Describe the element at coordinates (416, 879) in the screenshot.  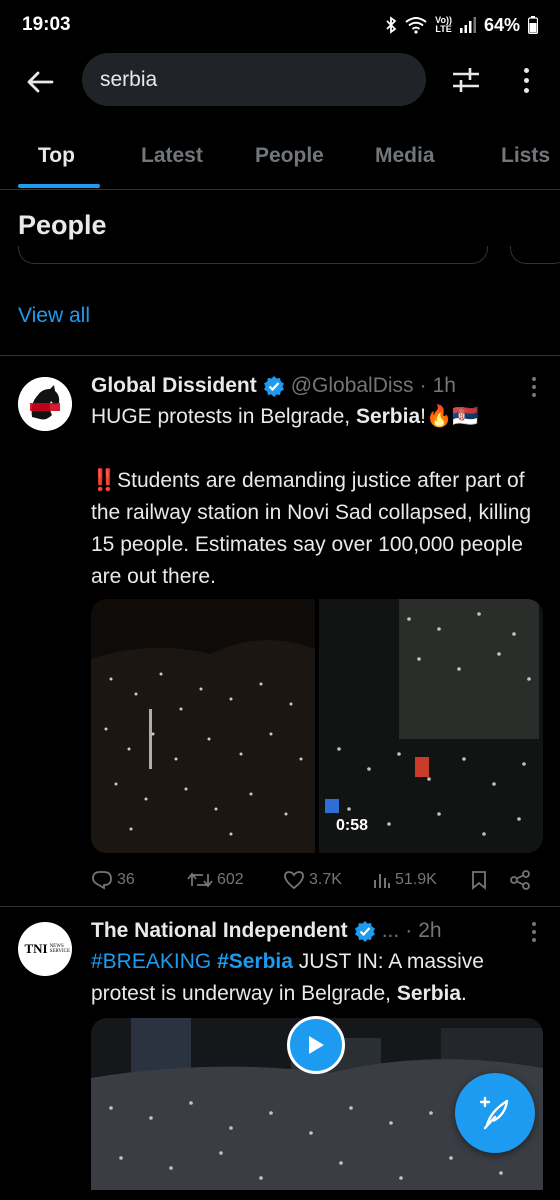
I see `views-count: 51.9K` at that location.